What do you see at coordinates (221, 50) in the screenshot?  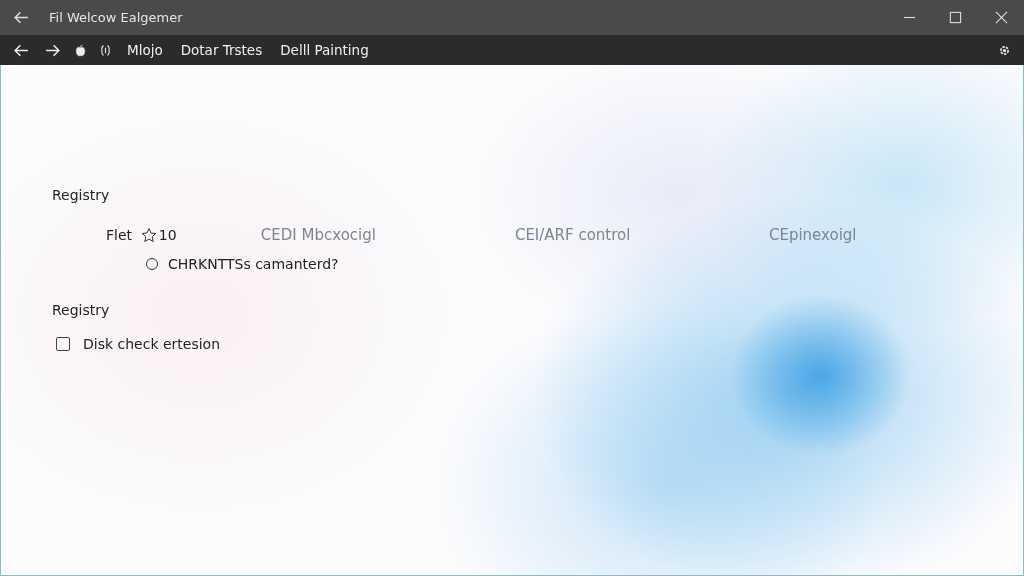 I see `toolbar-button: Dotar Trstes` at bounding box center [221, 50].